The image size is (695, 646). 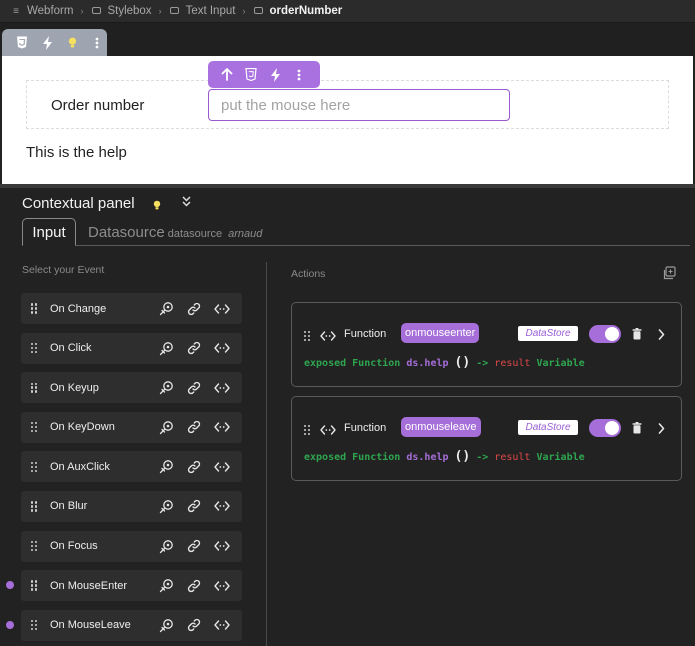 I want to click on function-name-badge: onmouseenter, so click(x=440, y=333).